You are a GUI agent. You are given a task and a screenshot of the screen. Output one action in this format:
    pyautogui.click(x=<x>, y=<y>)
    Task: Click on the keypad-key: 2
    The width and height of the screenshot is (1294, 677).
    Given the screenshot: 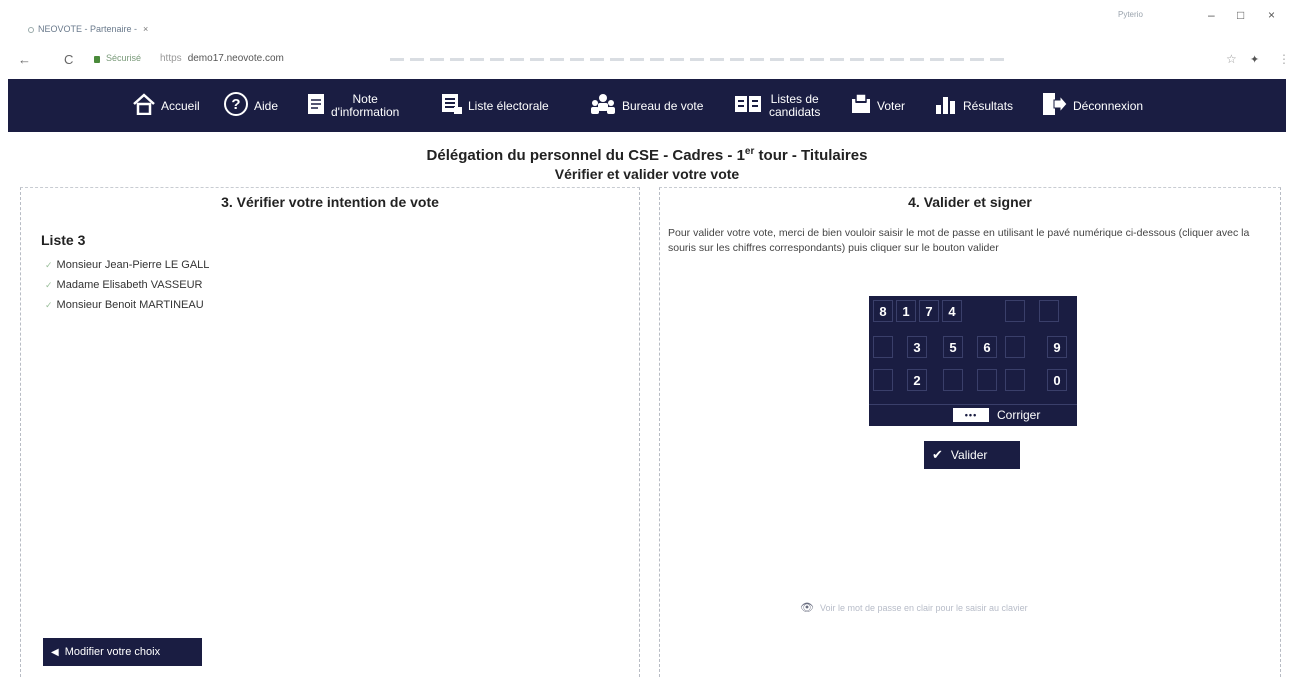 What is the action you would take?
    pyautogui.click(x=917, y=380)
    